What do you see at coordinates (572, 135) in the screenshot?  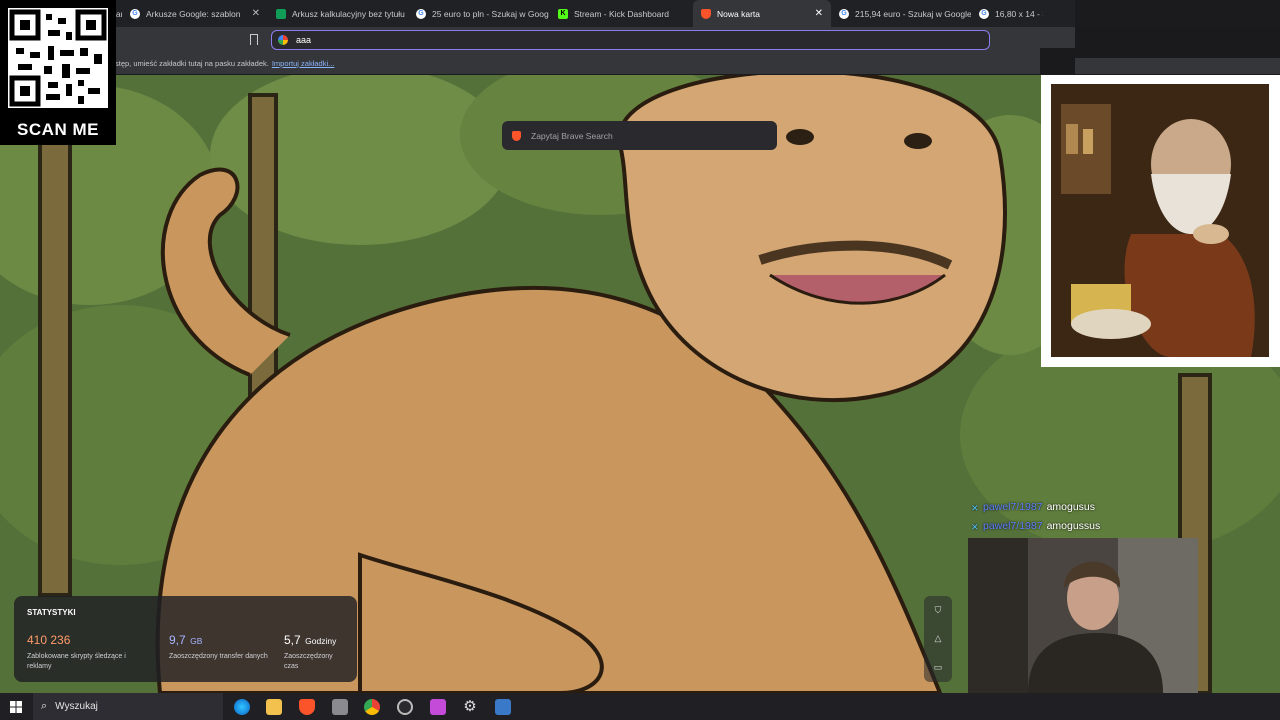 I see `suggestion-text: Zapytaj Brave Search` at bounding box center [572, 135].